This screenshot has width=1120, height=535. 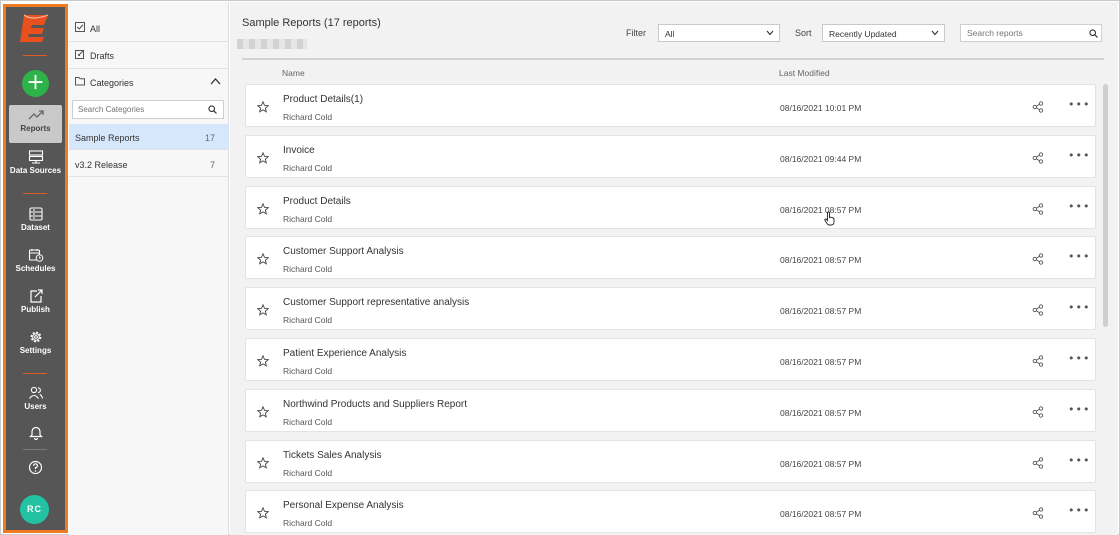 What do you see at coordinates (375, 404) in the screenshot?
I see `report-name: Northwind Products and Suppliers Report` at bounding box center [375, 404].